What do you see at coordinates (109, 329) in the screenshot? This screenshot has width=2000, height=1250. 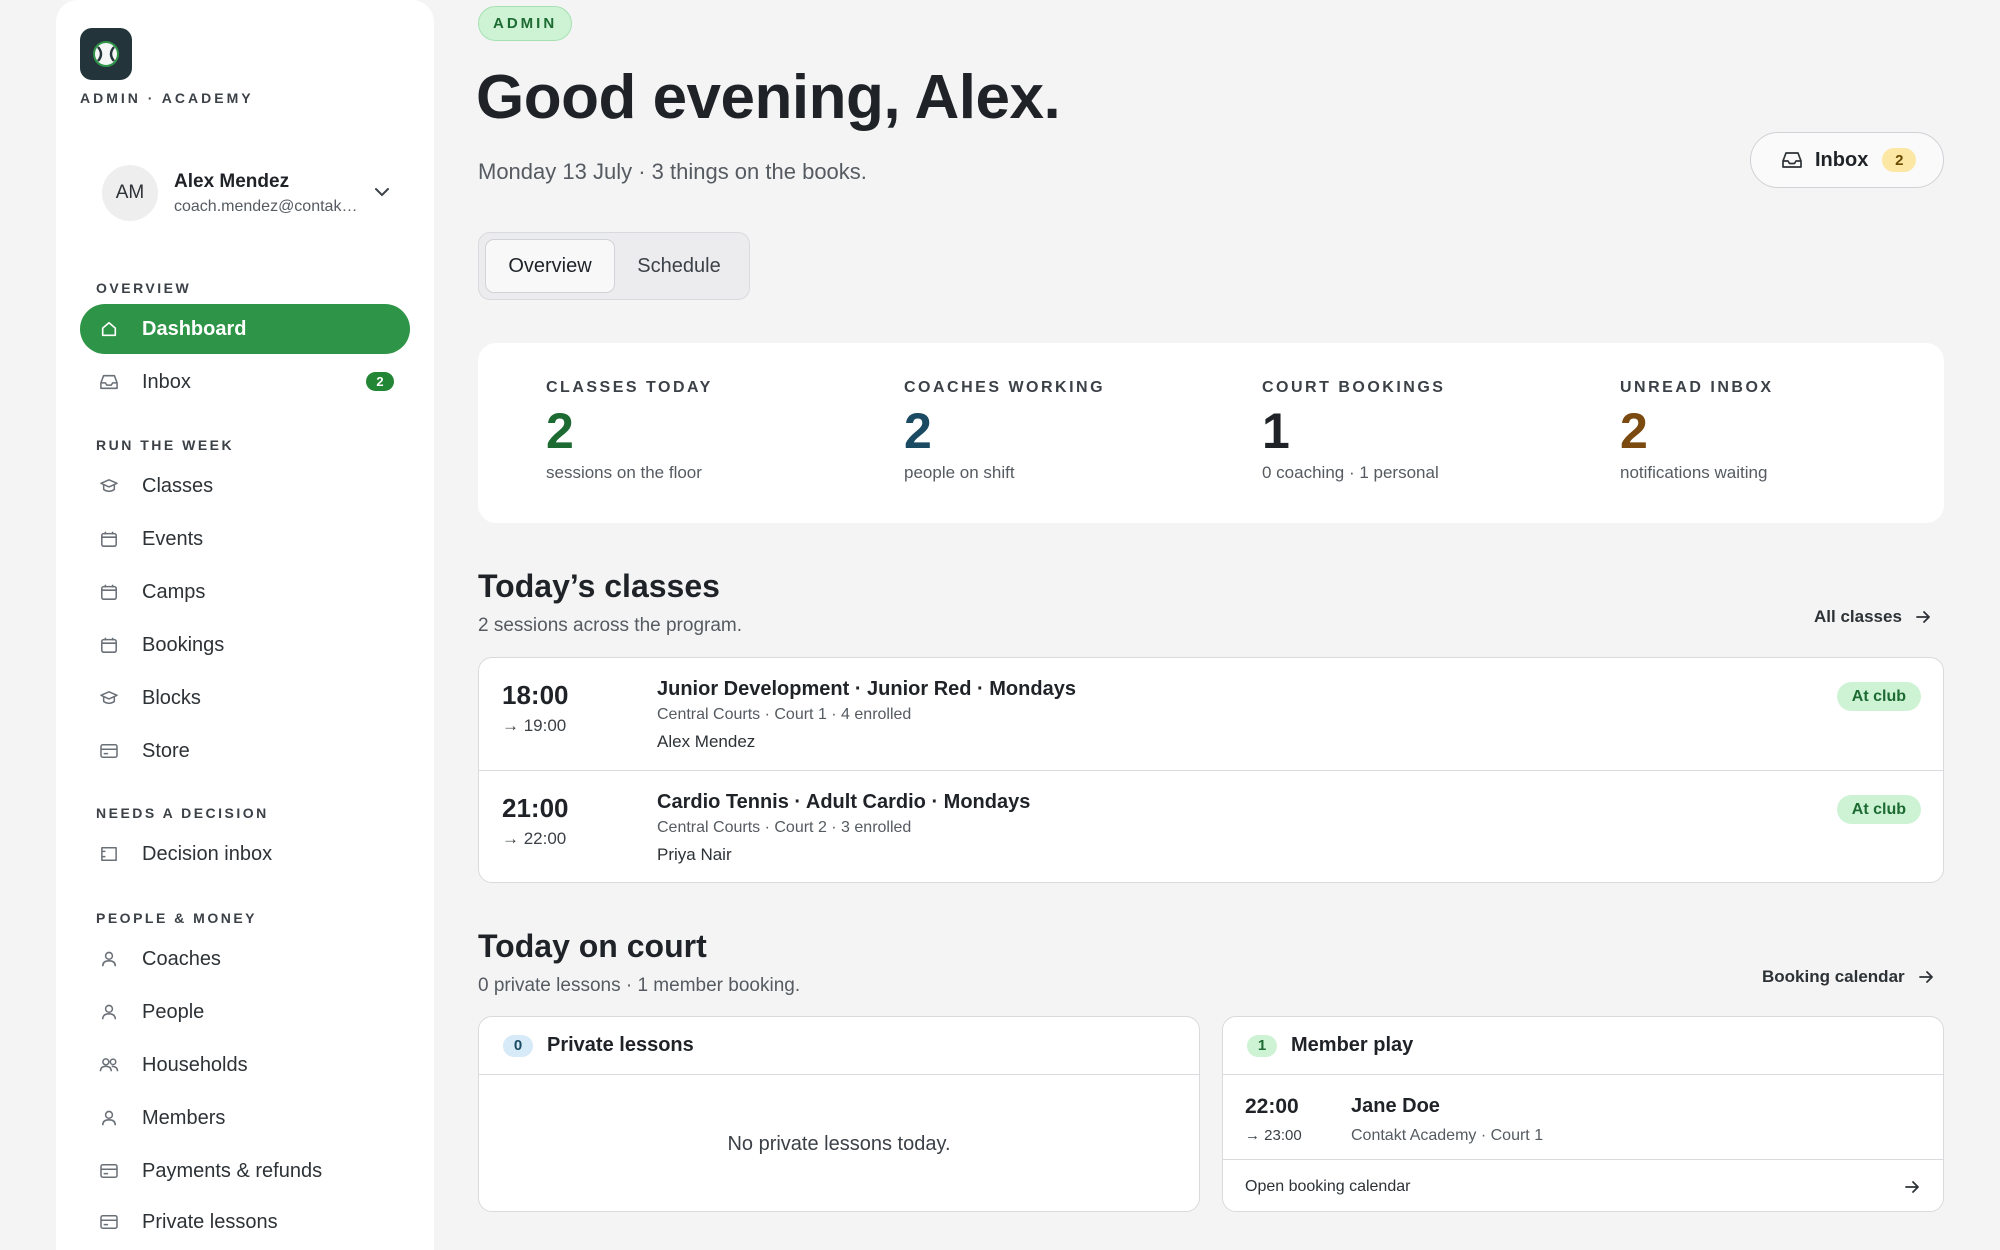 I see `home-icon` at bounding box center [109, 329].